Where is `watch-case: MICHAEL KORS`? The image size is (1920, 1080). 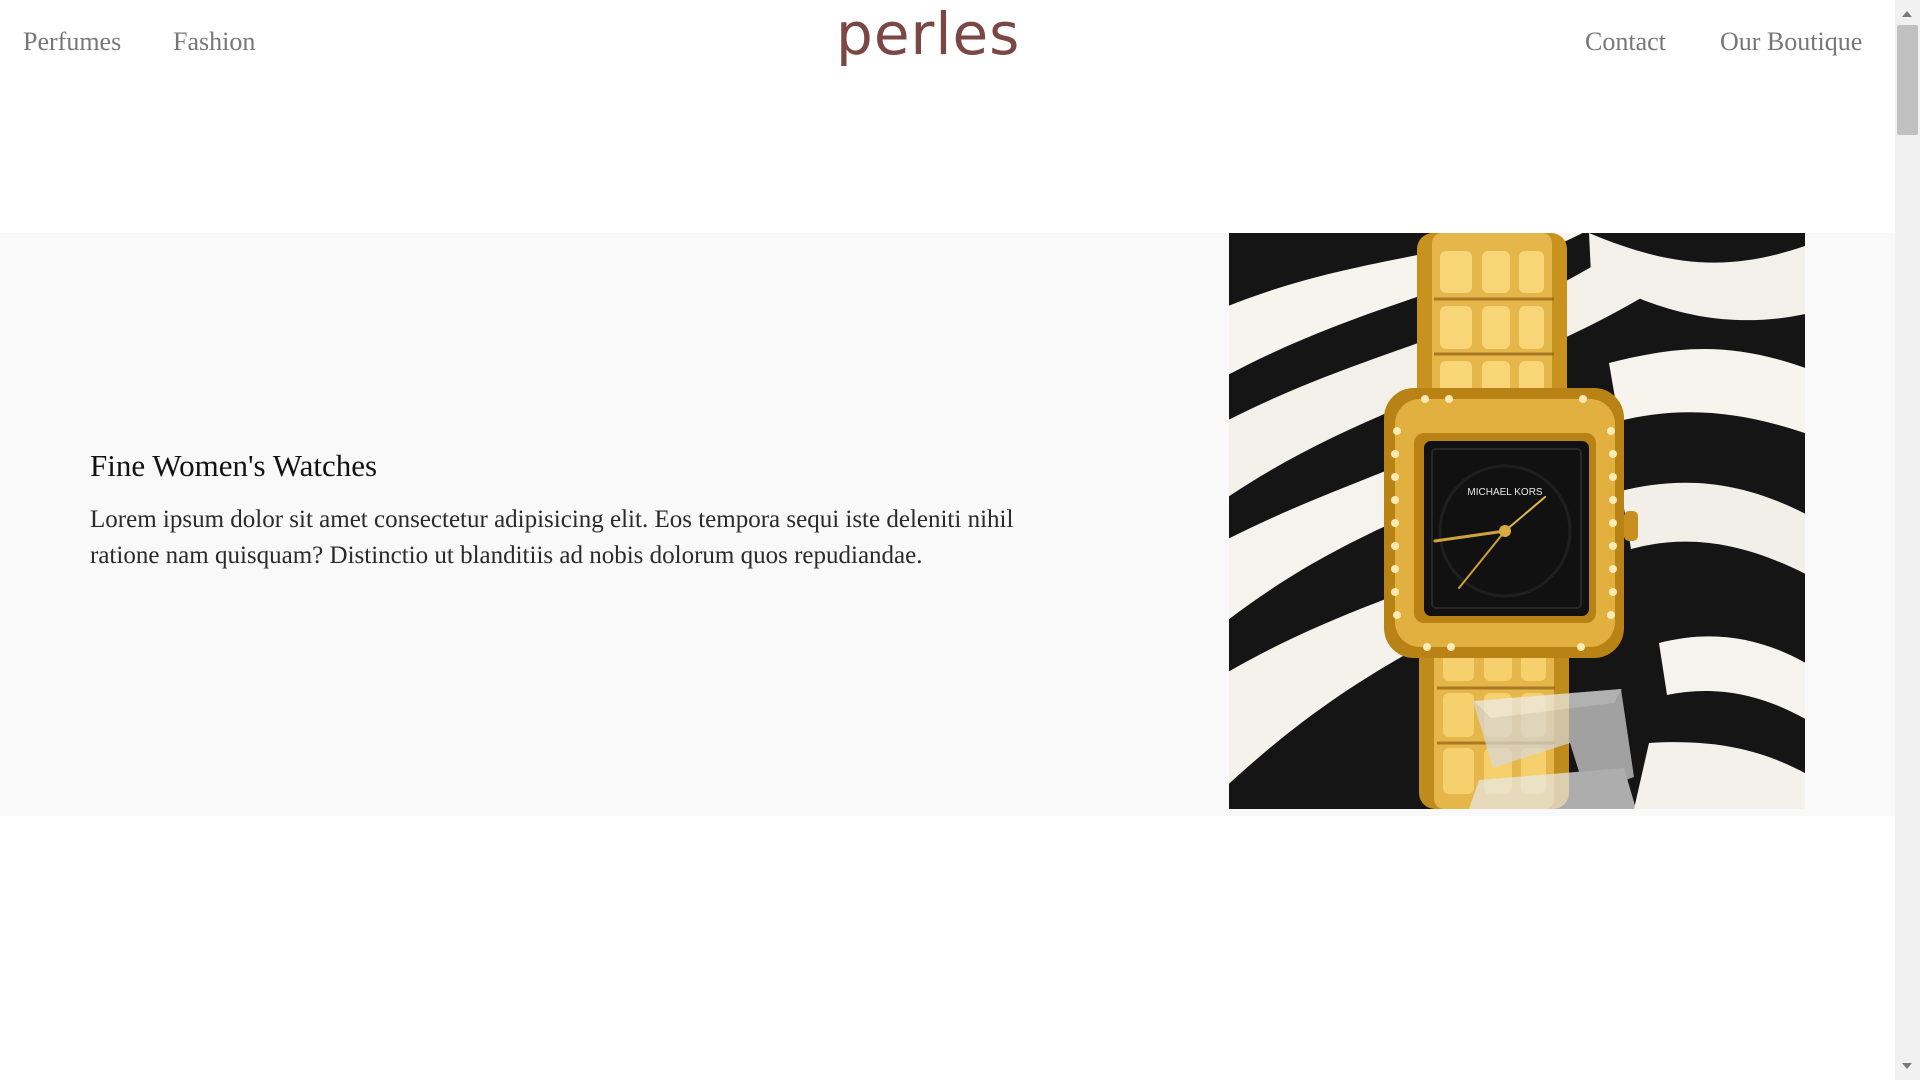
watch-case: MICHAEL KORS is located at coordinates (1511, 523).